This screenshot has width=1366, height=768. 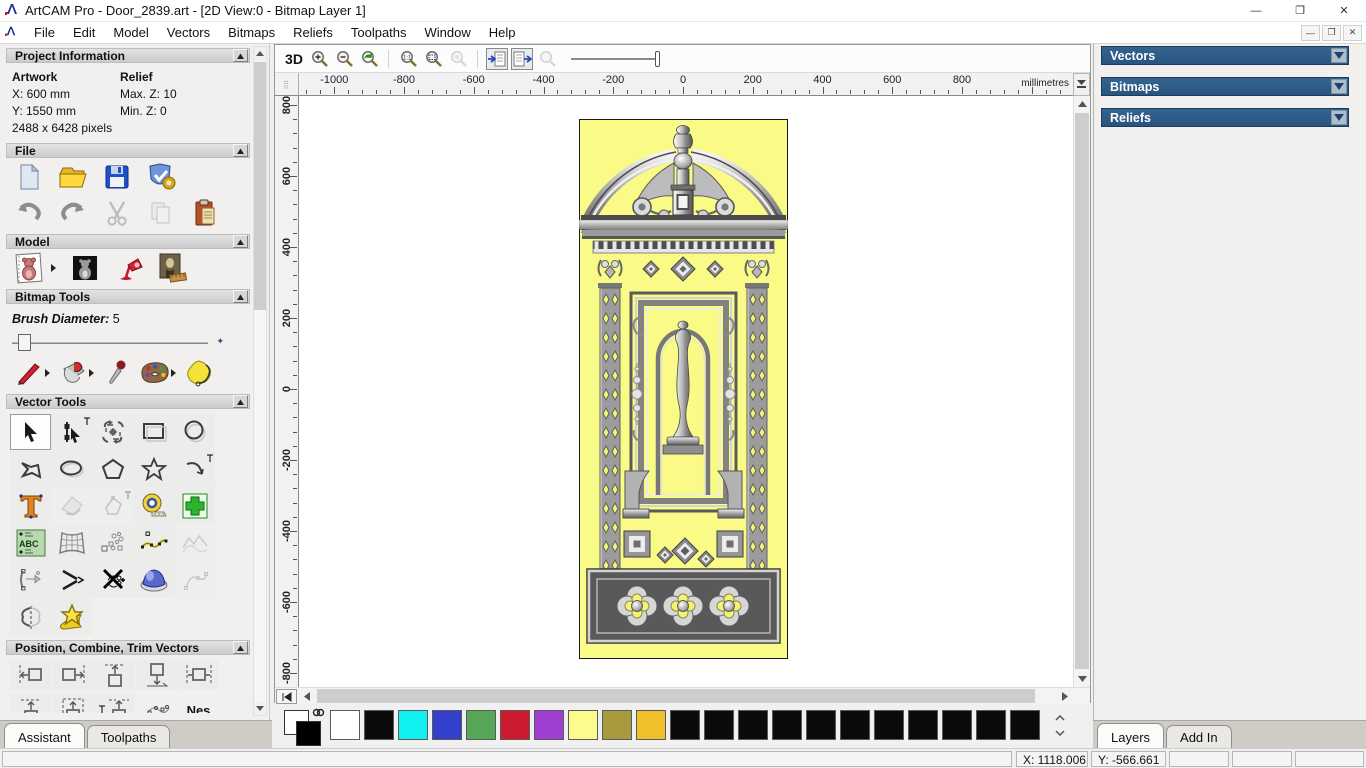 I want to click on transform-vectors-button, so click(x=112, y=432).